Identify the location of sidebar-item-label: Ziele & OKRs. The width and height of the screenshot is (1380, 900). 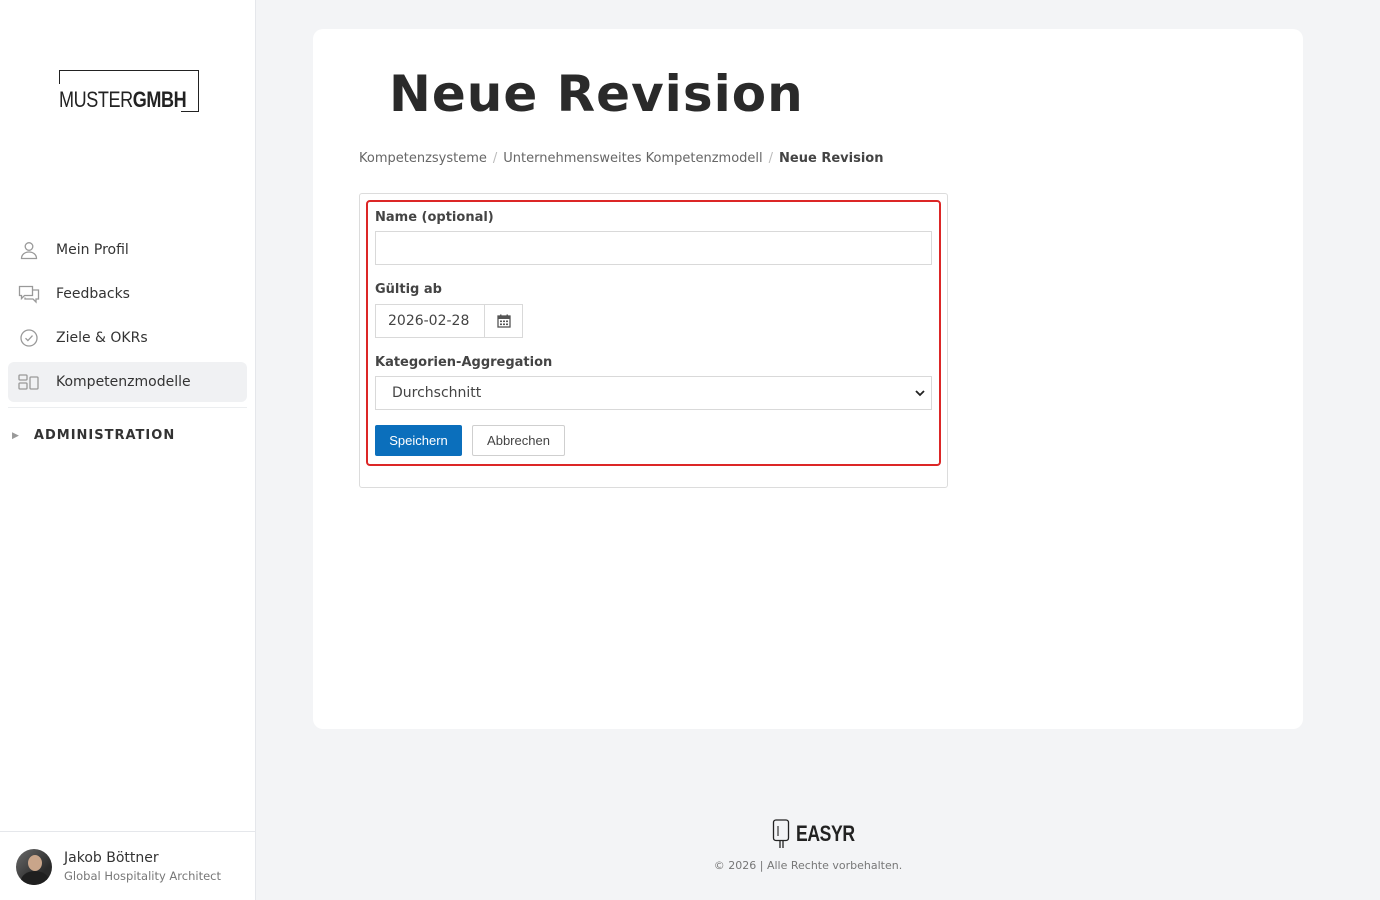
(102, 338).